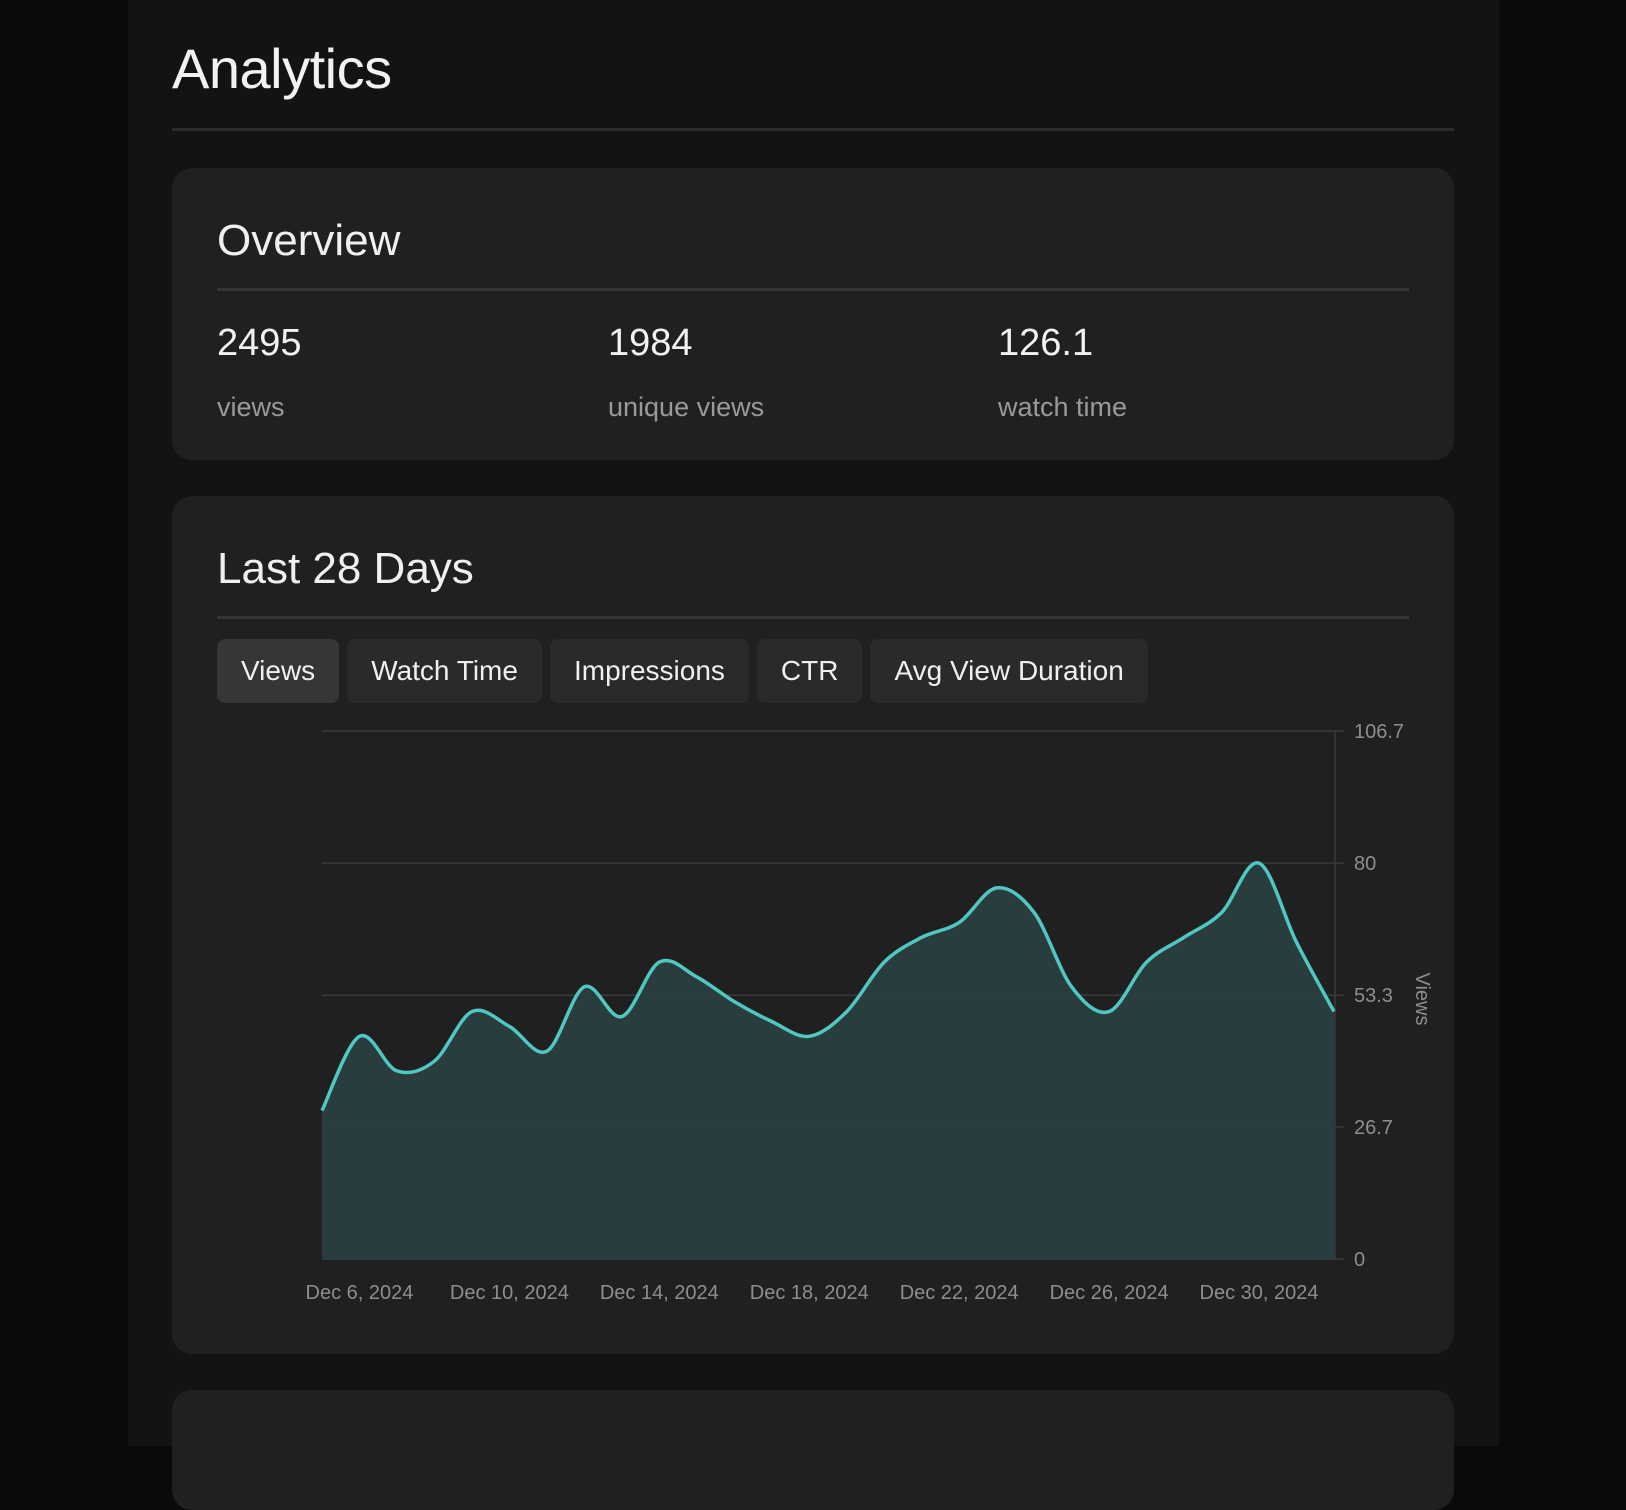 This screenshot has height=1510, width=1626. What do you see at coordinates (809, 1293) in the screenshot?
I see `x-tick-label: Dec 18, 2024` at bounding box center [809, 1293].